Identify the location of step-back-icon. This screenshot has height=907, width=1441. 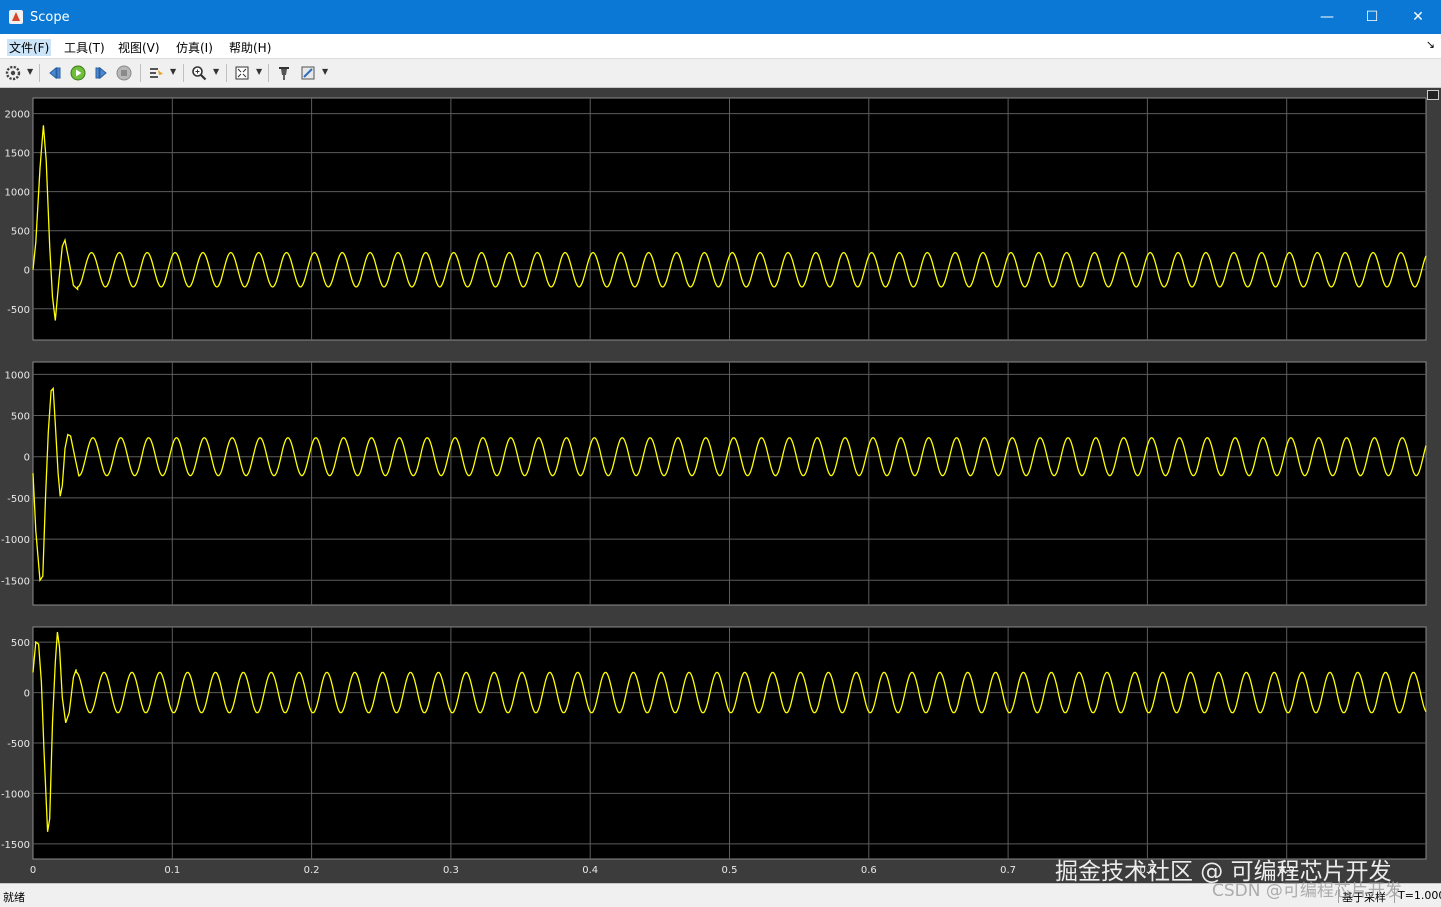
(55, 73).